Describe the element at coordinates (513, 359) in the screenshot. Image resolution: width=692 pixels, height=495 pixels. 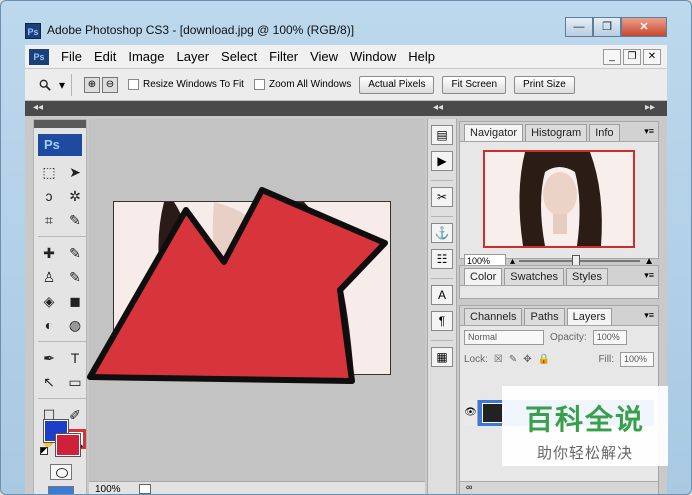
I see `lock-pixels-icon: ✎` at that location.